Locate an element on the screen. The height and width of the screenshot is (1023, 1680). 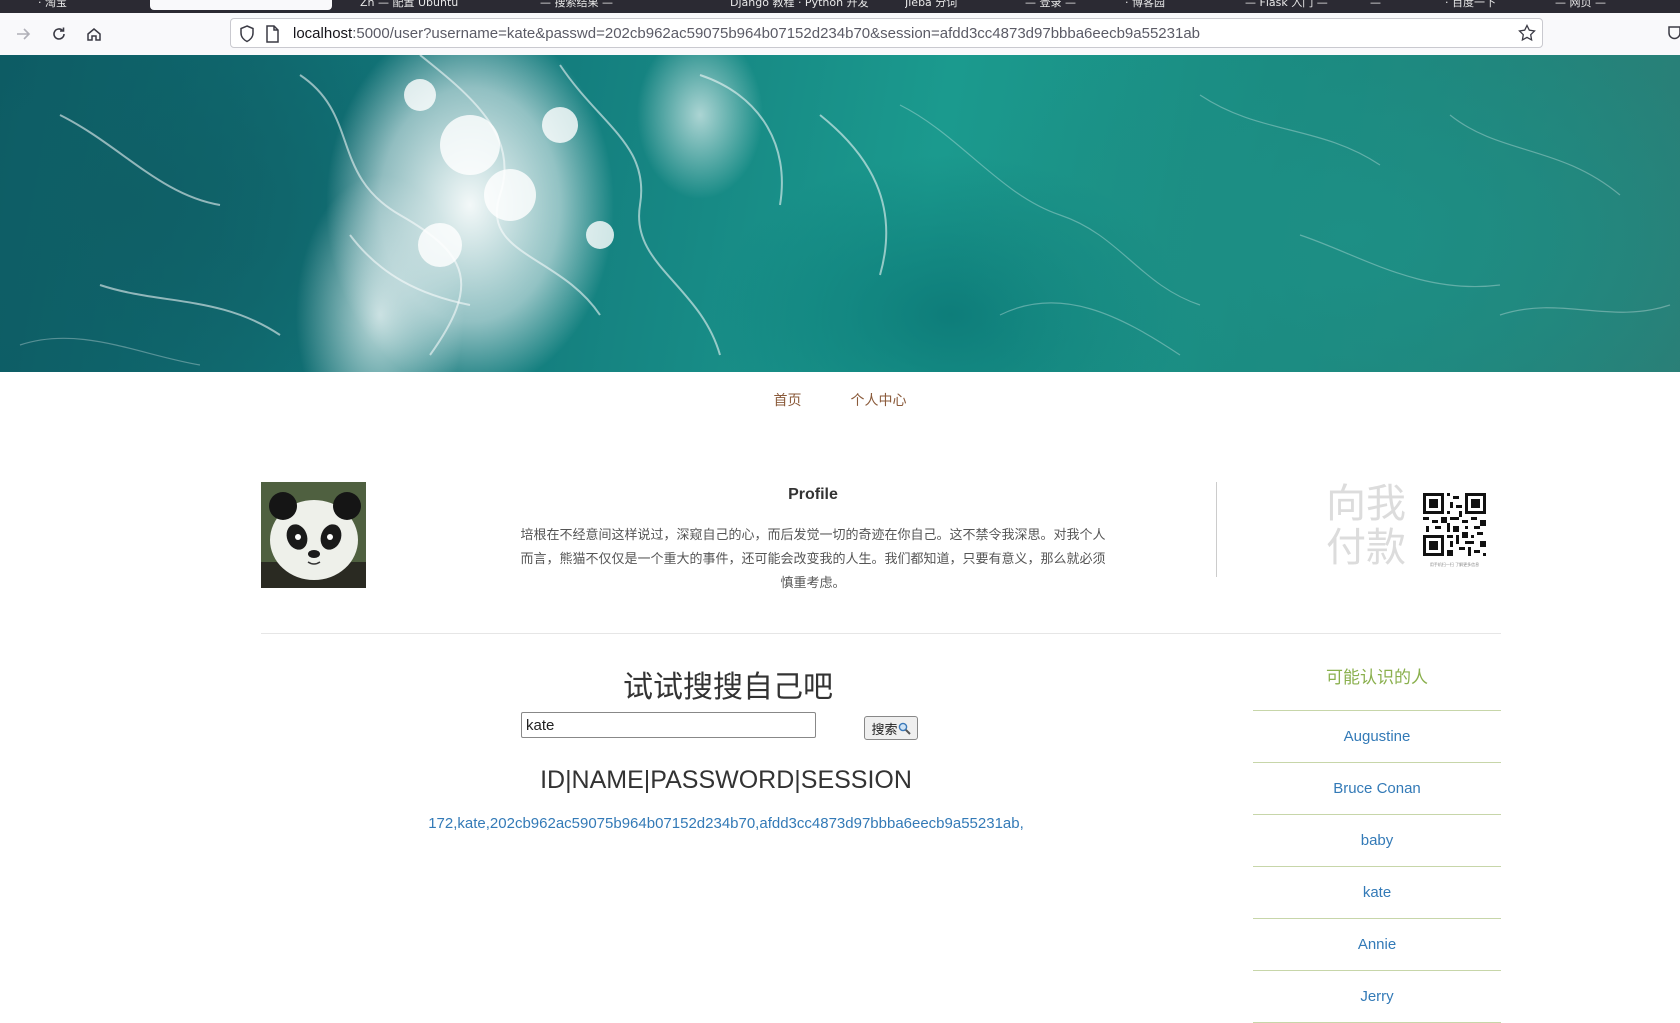
nav-home-link: 首页 is located at coordinates (787, 400).